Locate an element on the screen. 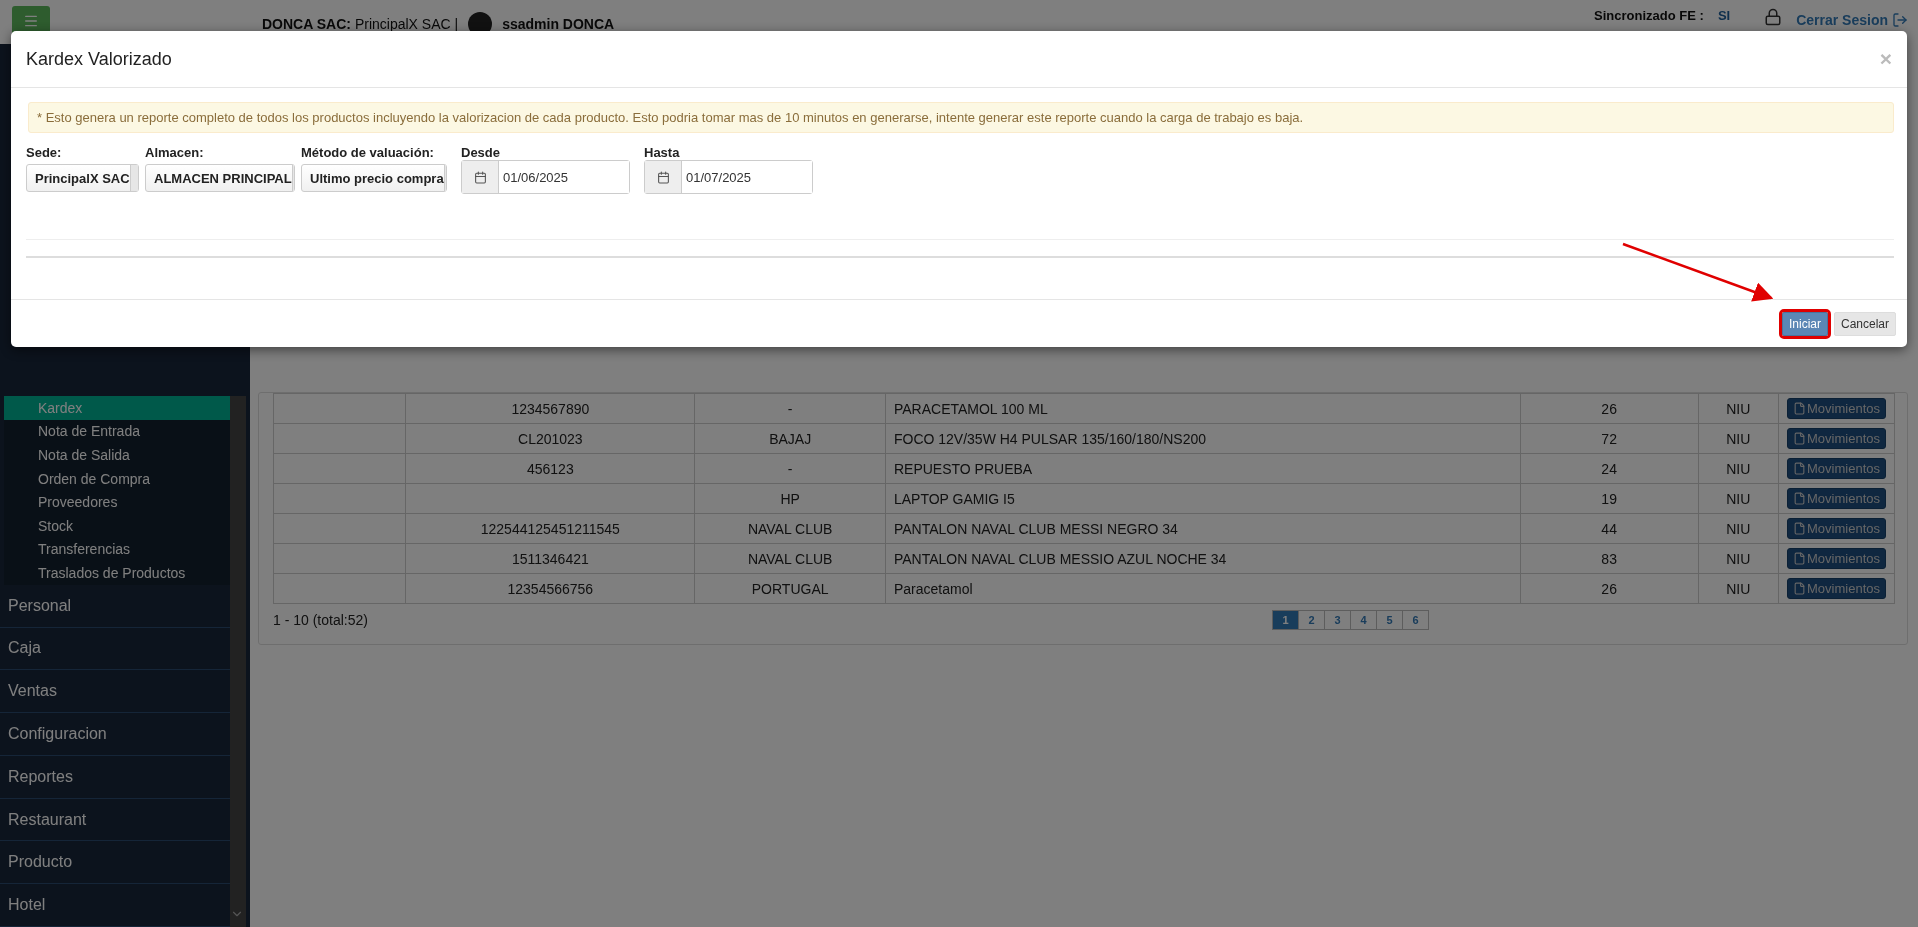  table-cell: PORTUGAL is located at coordinates (790, 588).